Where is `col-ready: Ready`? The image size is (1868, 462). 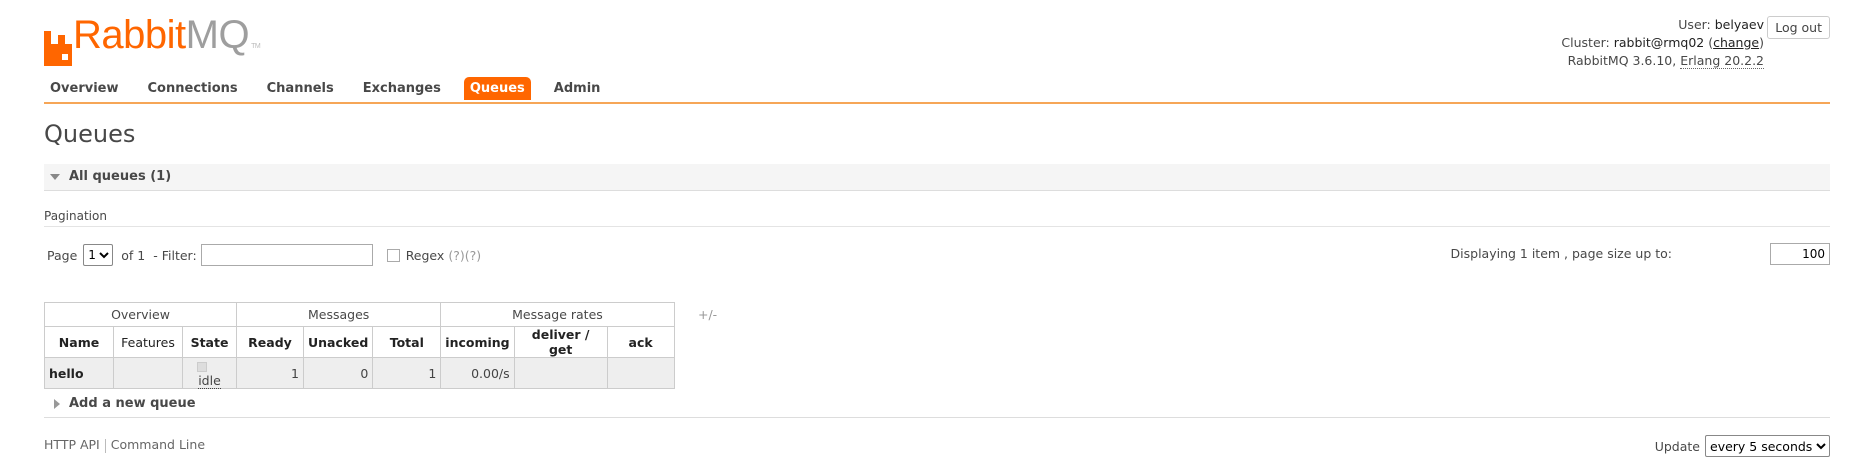 col-ready: Ready is located at coordinates (270, 342).